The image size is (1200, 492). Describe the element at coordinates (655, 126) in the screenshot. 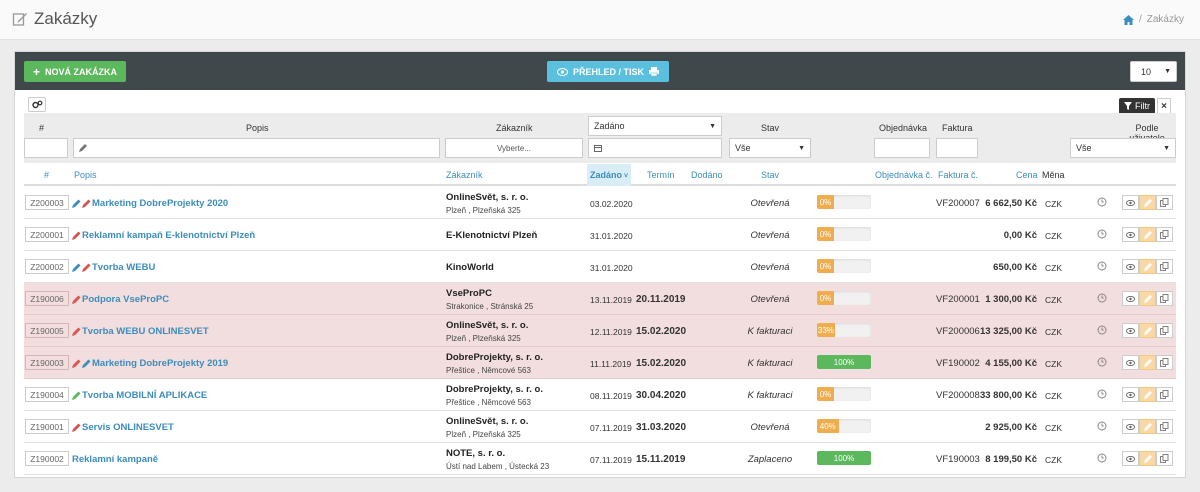

I see `filter-date-type-select: Zadáno ▼` at that location.